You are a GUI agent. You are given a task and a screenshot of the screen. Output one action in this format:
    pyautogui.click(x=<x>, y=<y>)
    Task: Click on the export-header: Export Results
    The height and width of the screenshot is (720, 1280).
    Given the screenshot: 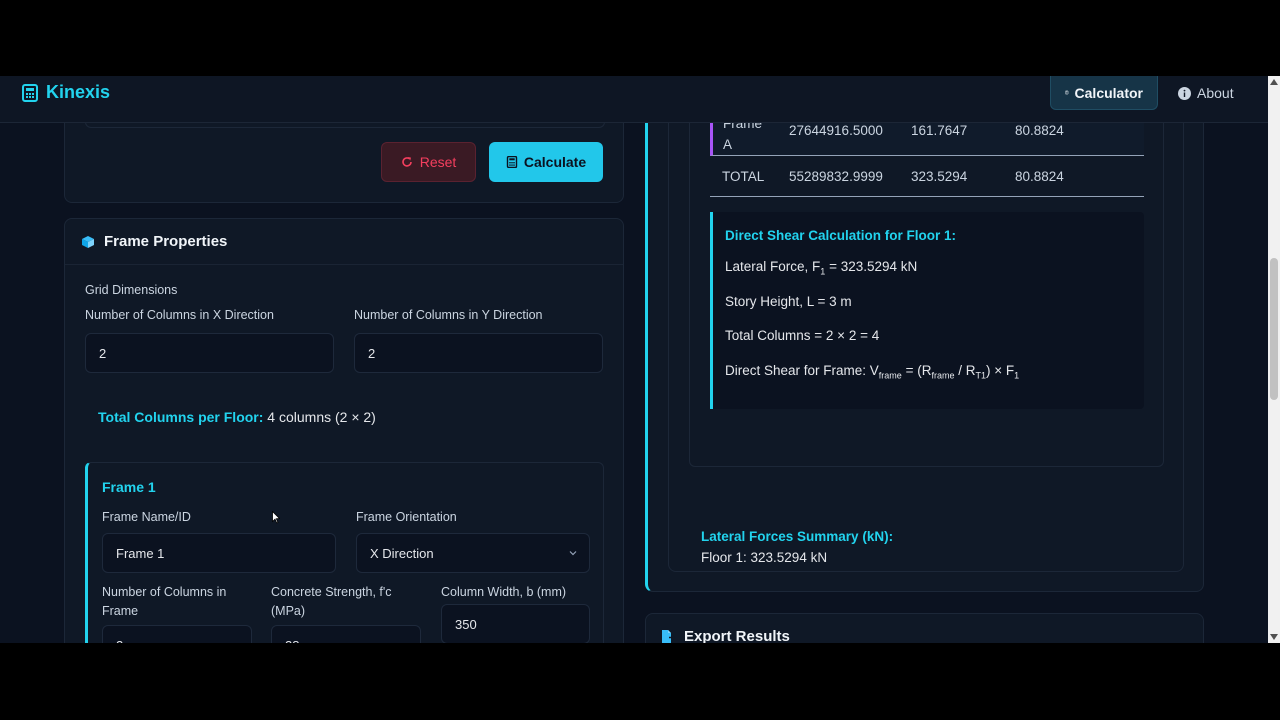 What is the action you would take?
    pyautogui.click(x=725, y=635)
    